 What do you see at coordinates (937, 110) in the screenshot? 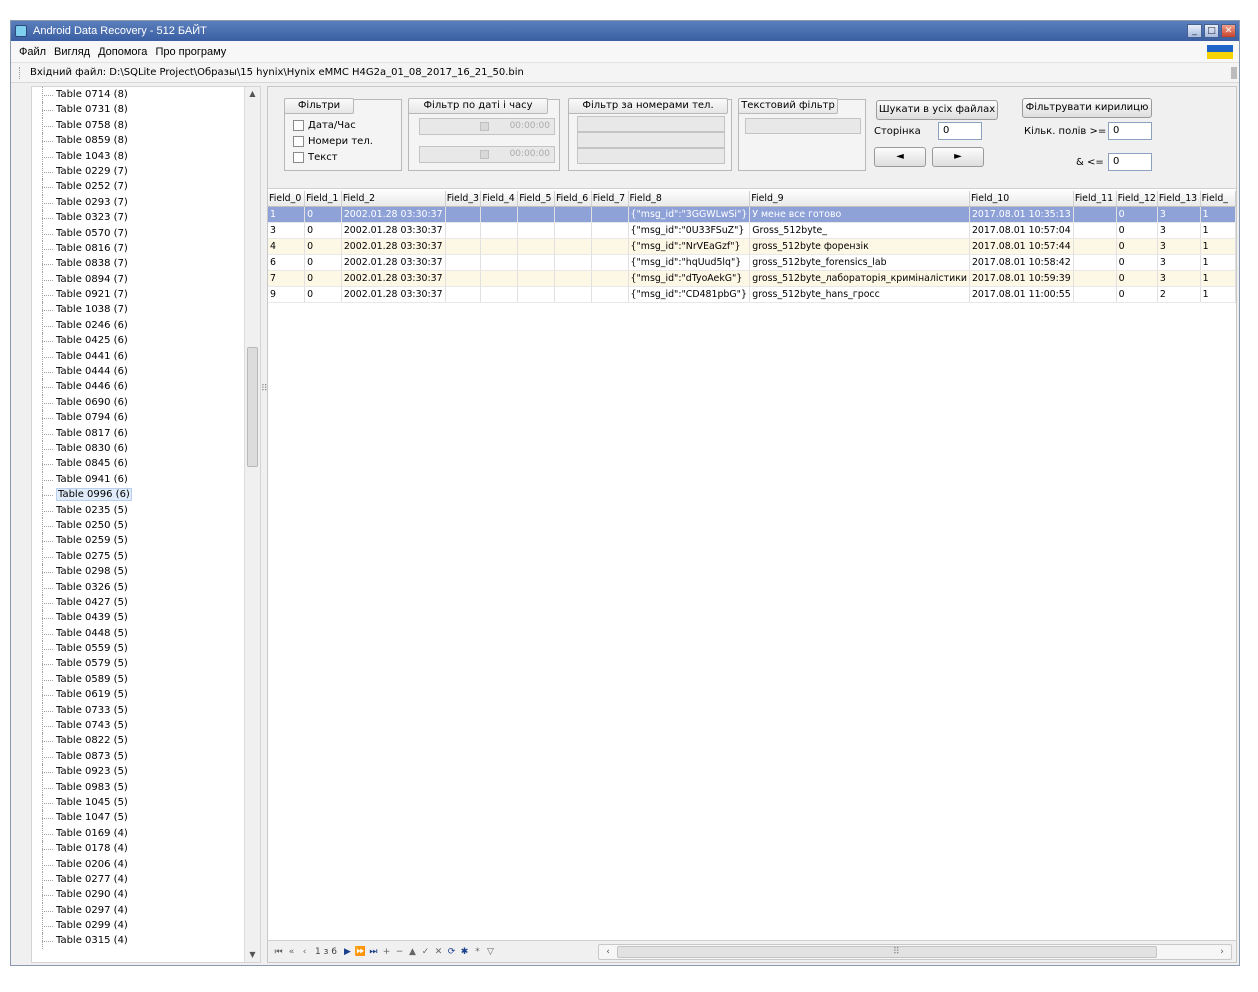
I see `search-all-files-button: Шукати в усіх файлах` at bounding box center [937, 110].